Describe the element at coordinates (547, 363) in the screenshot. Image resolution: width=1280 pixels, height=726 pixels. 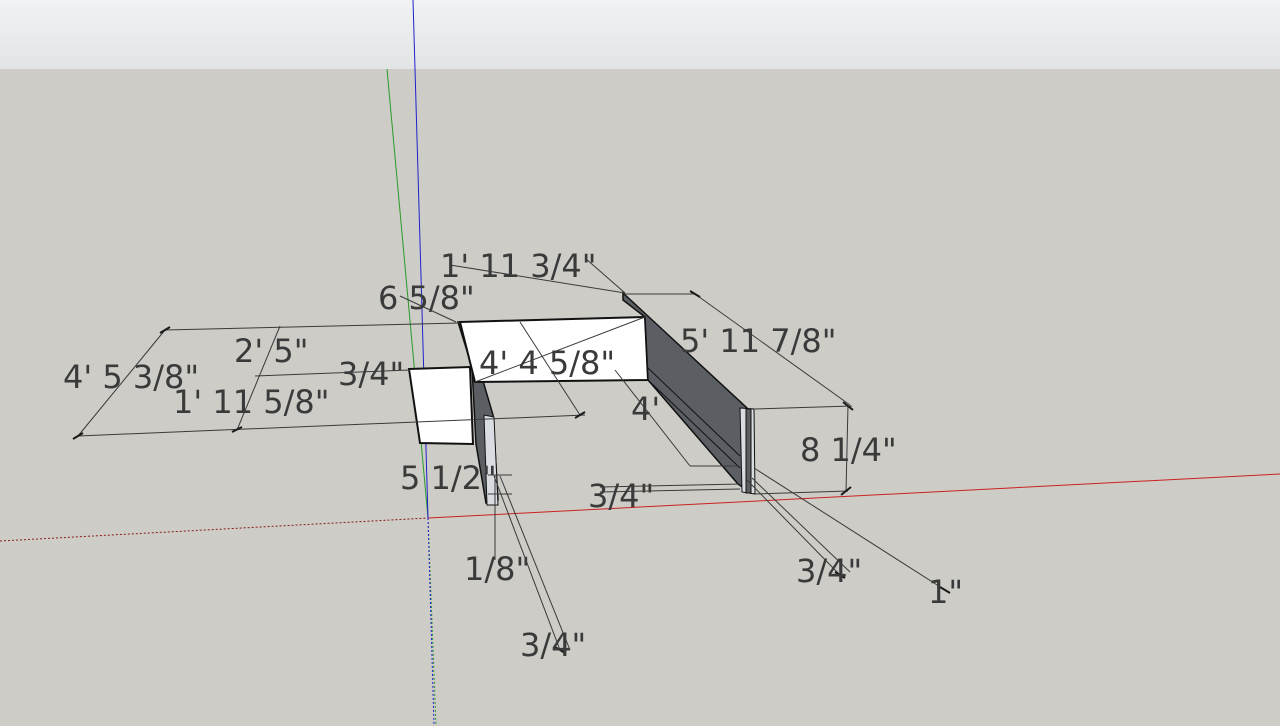
I see `dim-label-4-4-5-8: 4' 4 5/8"` at that location.